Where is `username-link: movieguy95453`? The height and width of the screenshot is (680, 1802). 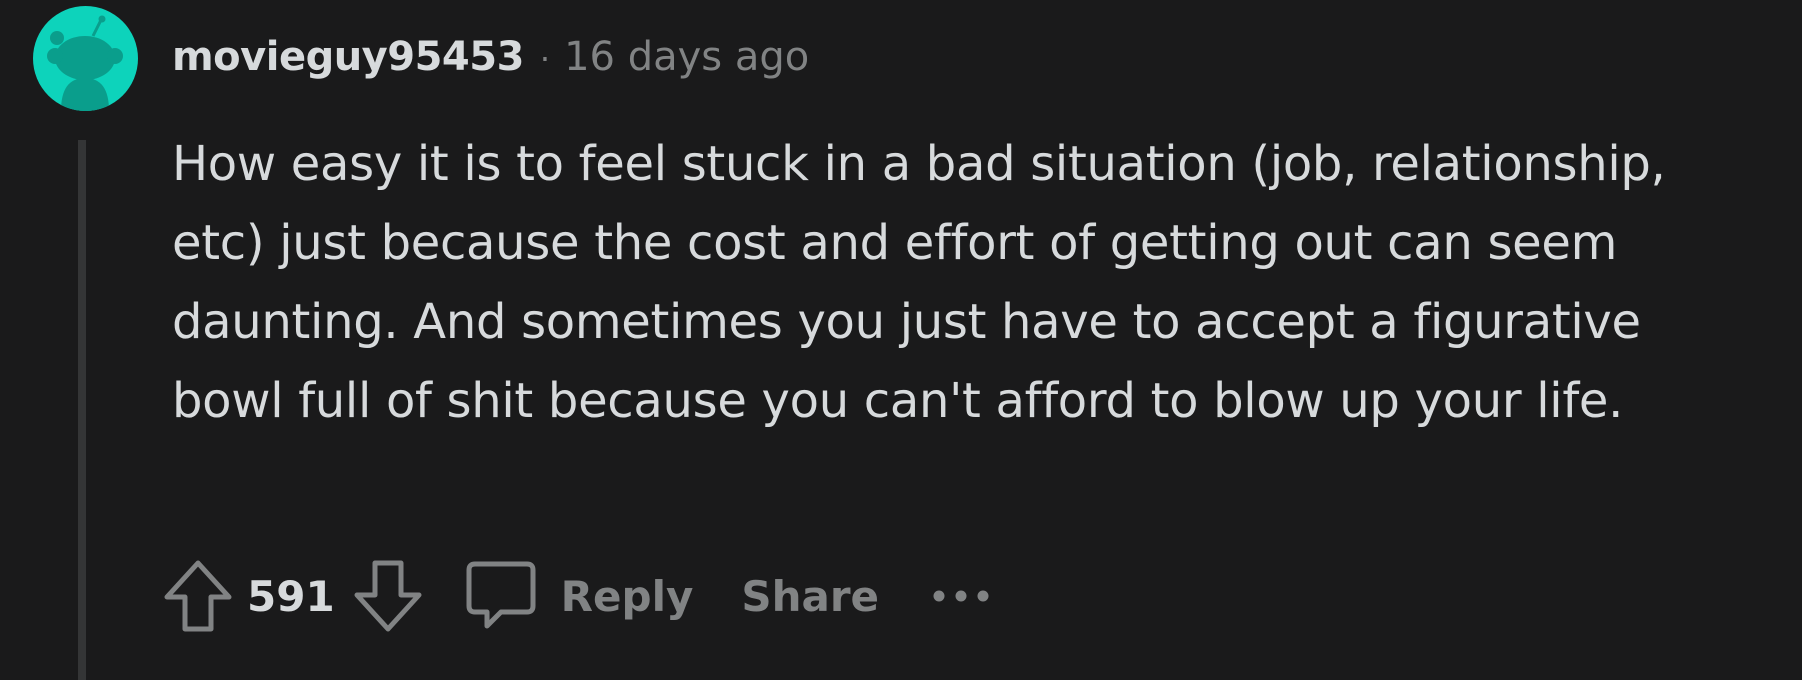
username-link: movieguy95453 is located at coordinates (348, 57).